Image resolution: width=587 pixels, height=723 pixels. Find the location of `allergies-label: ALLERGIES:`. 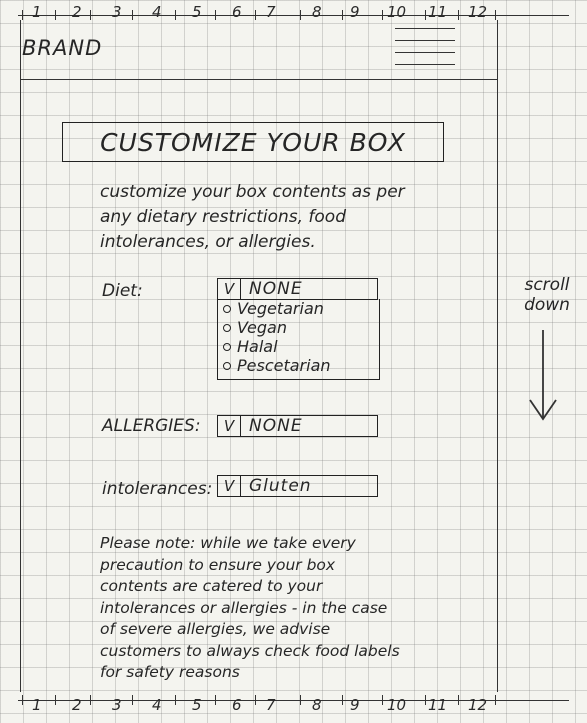

allergies-label: ALLERGIES: is located at coordinates (151, 426).